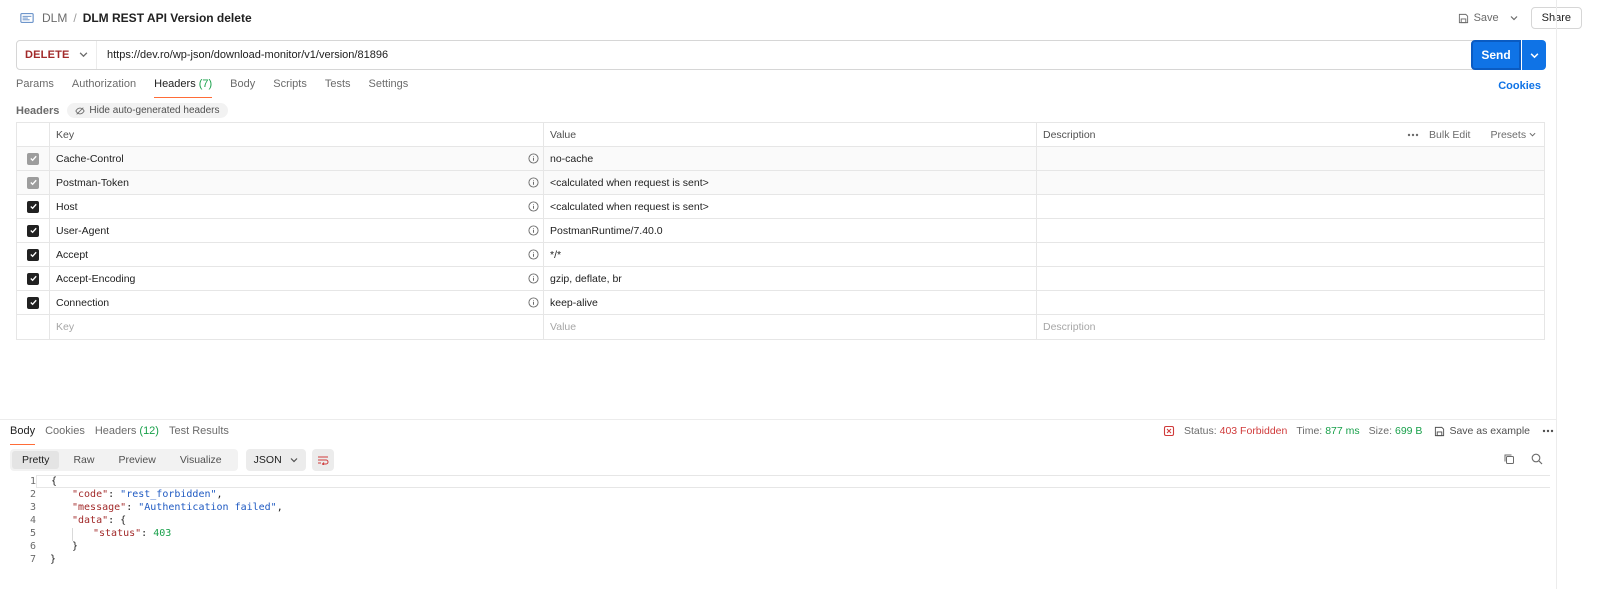 The height and width of the screenshot is (589, 1600). I want to click on header-key: Accept, so click(72, 255).